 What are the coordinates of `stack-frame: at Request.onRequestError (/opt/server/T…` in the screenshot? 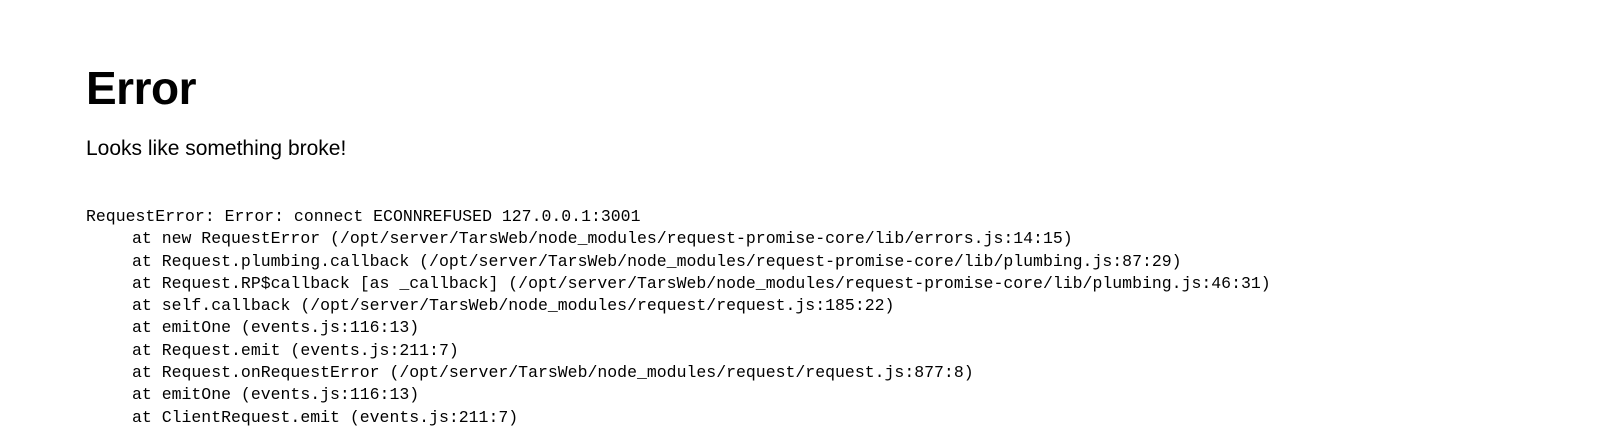 It's located at (553, 373).